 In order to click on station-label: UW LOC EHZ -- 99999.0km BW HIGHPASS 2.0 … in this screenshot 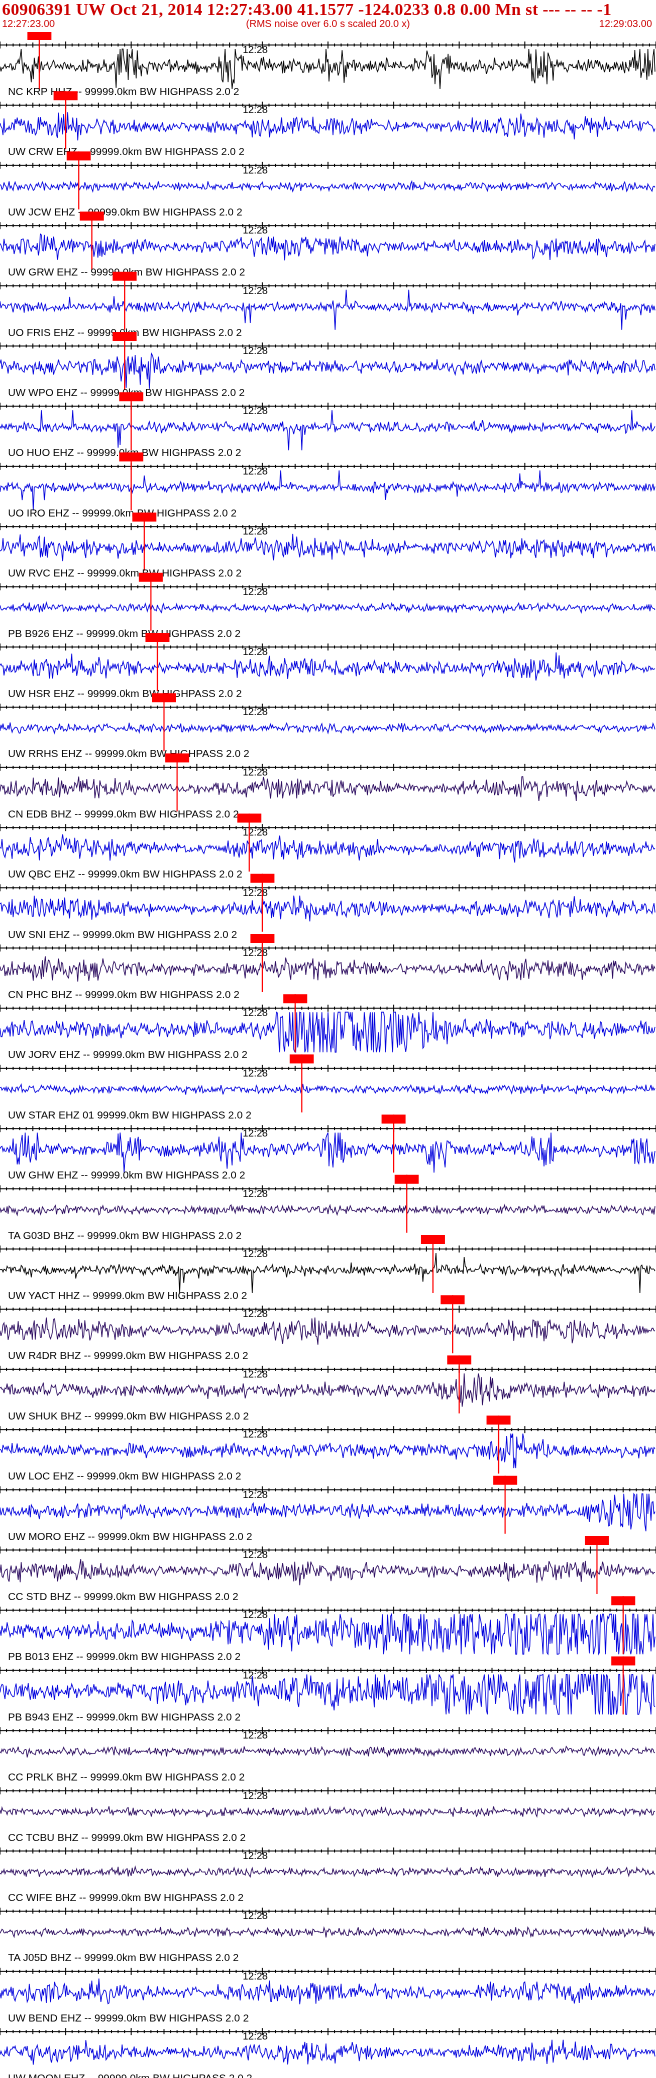, I will do `click(124, 1477)`.